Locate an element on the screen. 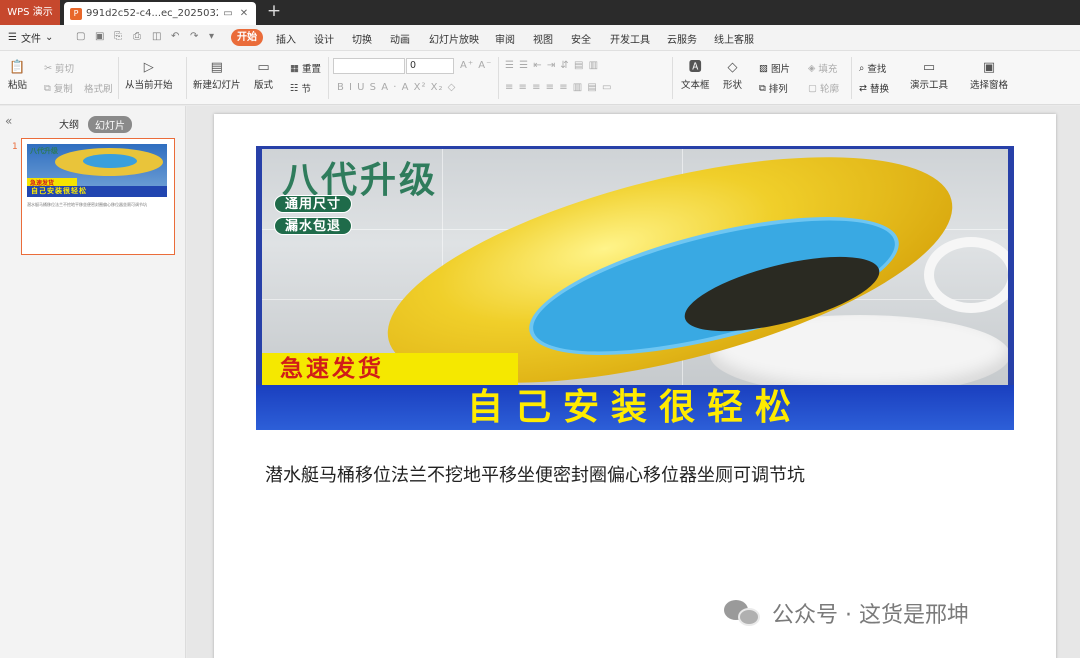 Image resolution: width=1080 pixels, height=658 pixels. paste-label: 粘贴 is located at coordinates (18, 85).